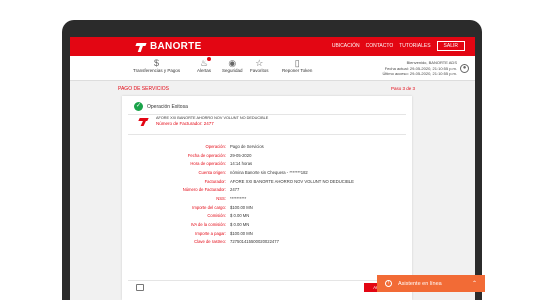  What do you see at coordinates (269, 224) in the screenshot?
I see `detail-row: IVA de la comisión: $ 0.00 MN` at bounding box center [269, 224].